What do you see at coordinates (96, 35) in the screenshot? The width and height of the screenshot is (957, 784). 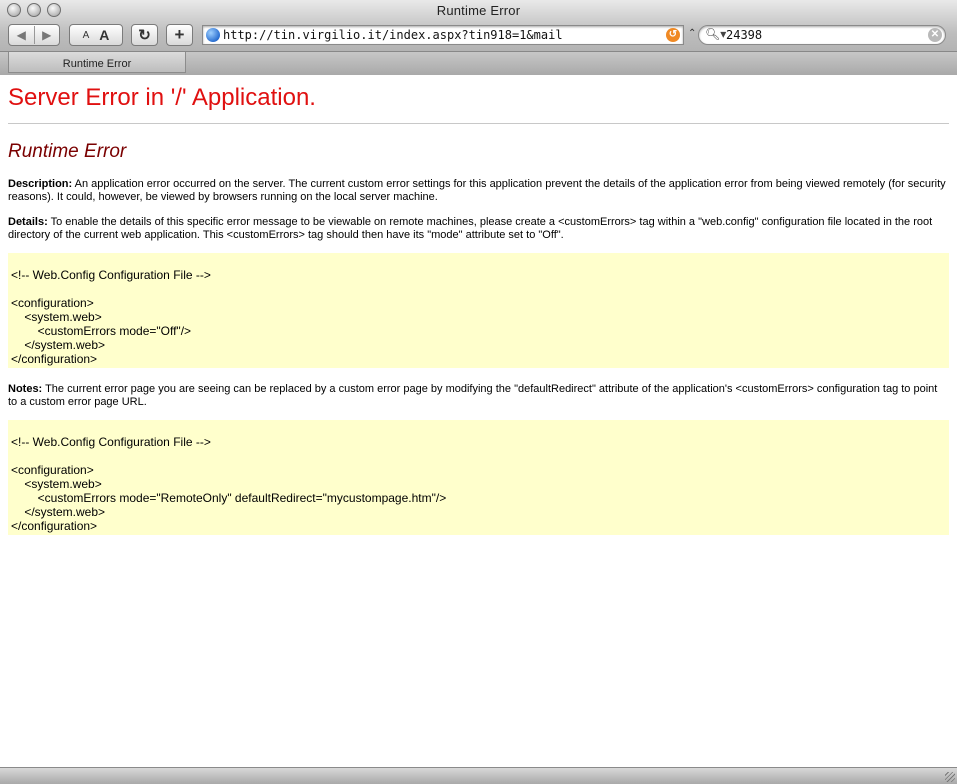 I see `text-size-group: A A` at bounding box center [96, 35].